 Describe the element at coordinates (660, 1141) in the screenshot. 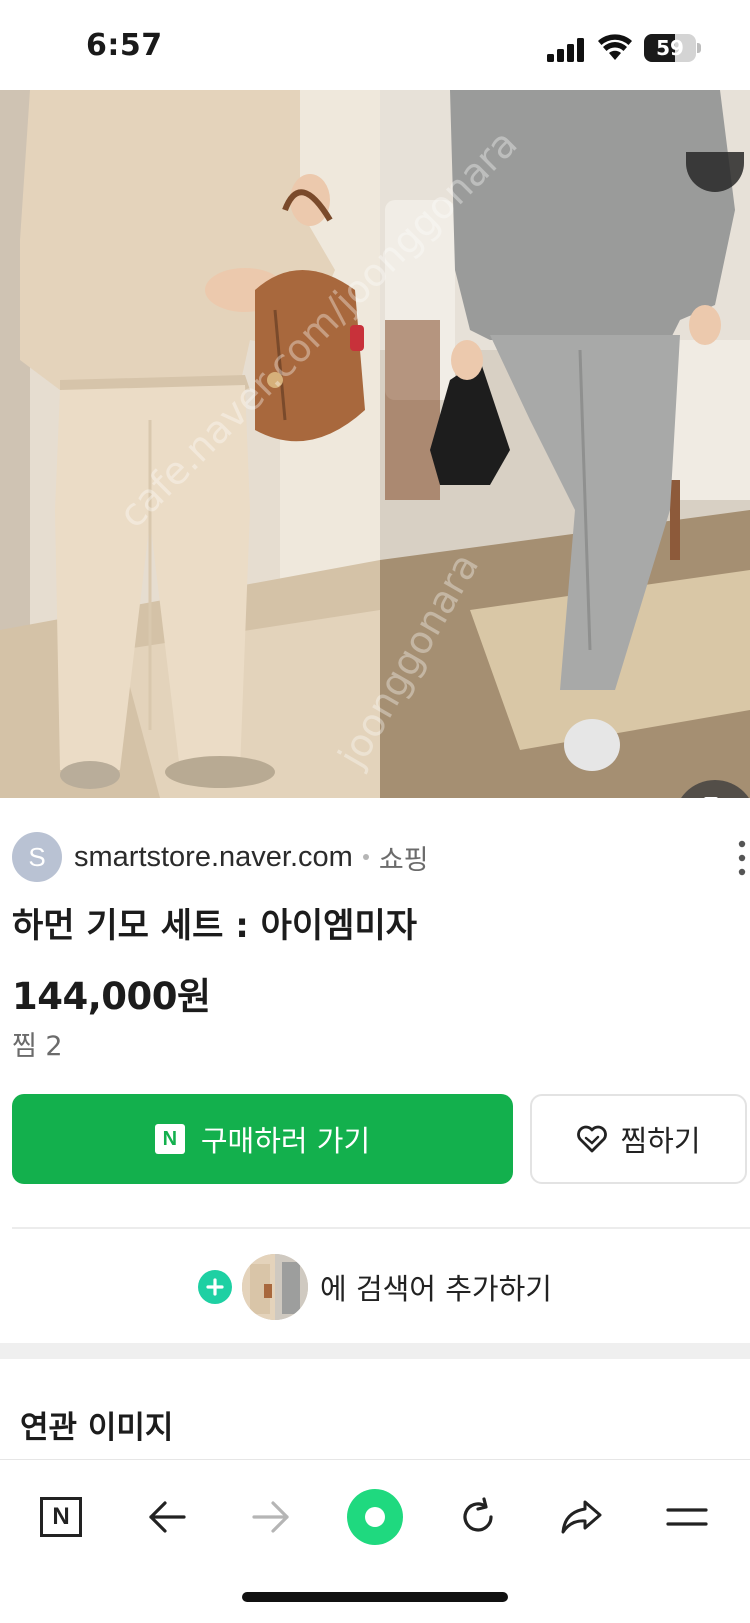

I see `wish-button-label: 찜하기` at that location.